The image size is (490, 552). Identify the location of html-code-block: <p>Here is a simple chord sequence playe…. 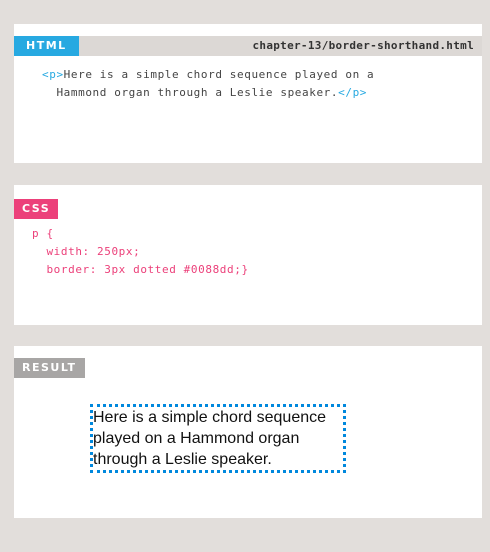
(208, 84).